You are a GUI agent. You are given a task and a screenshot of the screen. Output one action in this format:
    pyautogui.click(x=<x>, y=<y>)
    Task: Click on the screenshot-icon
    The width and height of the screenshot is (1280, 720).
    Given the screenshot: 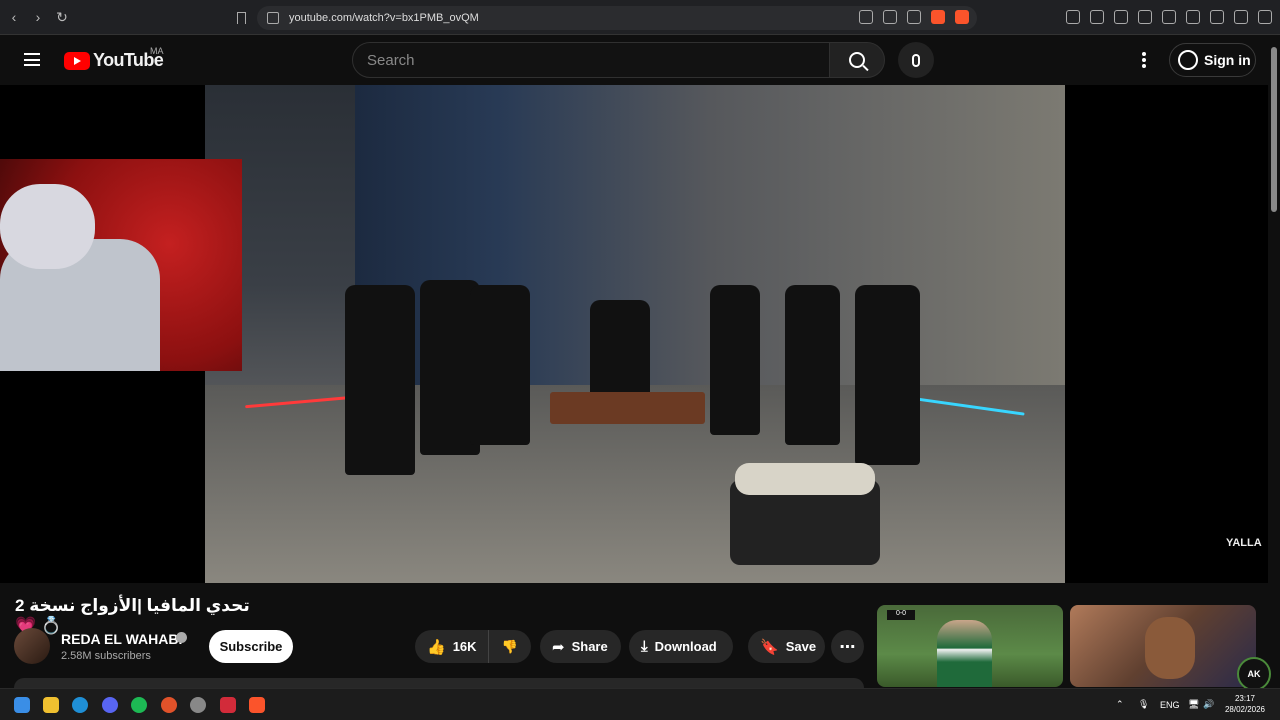 What is the action you would take?
    pyautogui.click(x=1121, y=17)
    